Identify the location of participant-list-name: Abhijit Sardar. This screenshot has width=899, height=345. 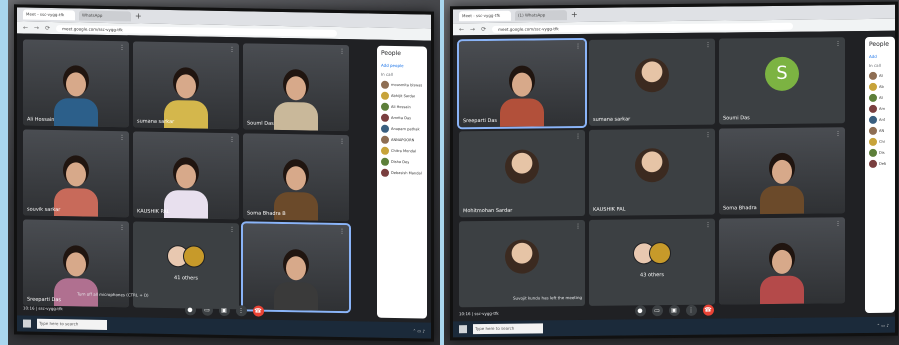
(403, 96).